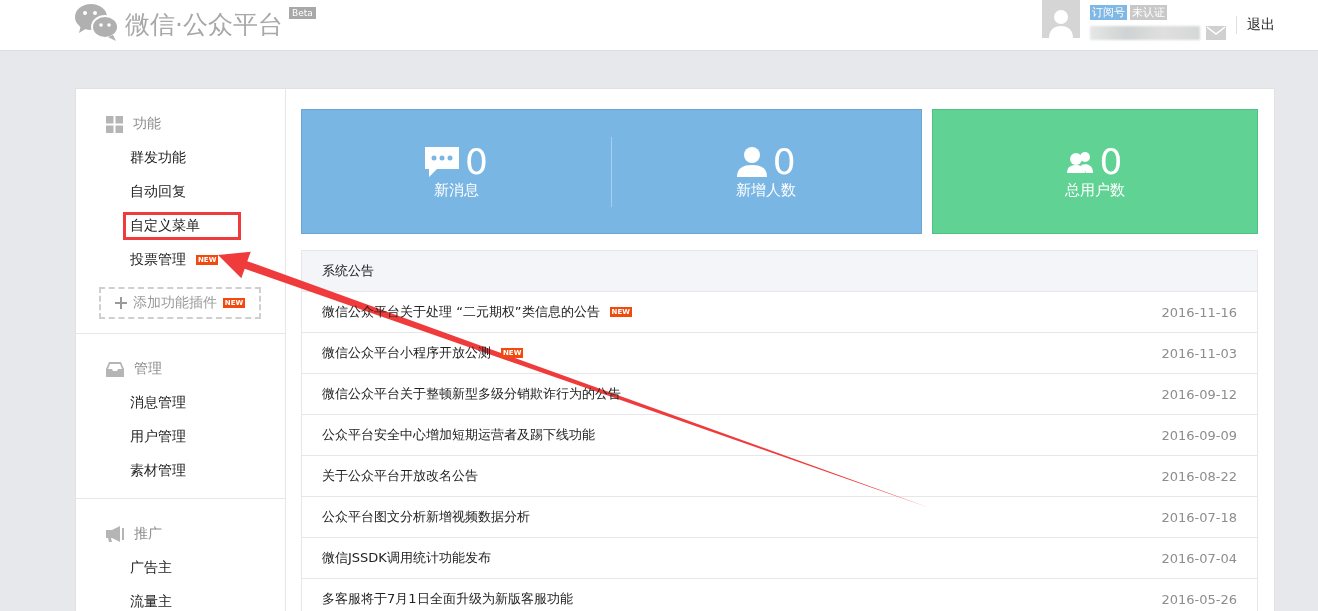  I want to click on menu-item: 消息管理, so click(158, 403).